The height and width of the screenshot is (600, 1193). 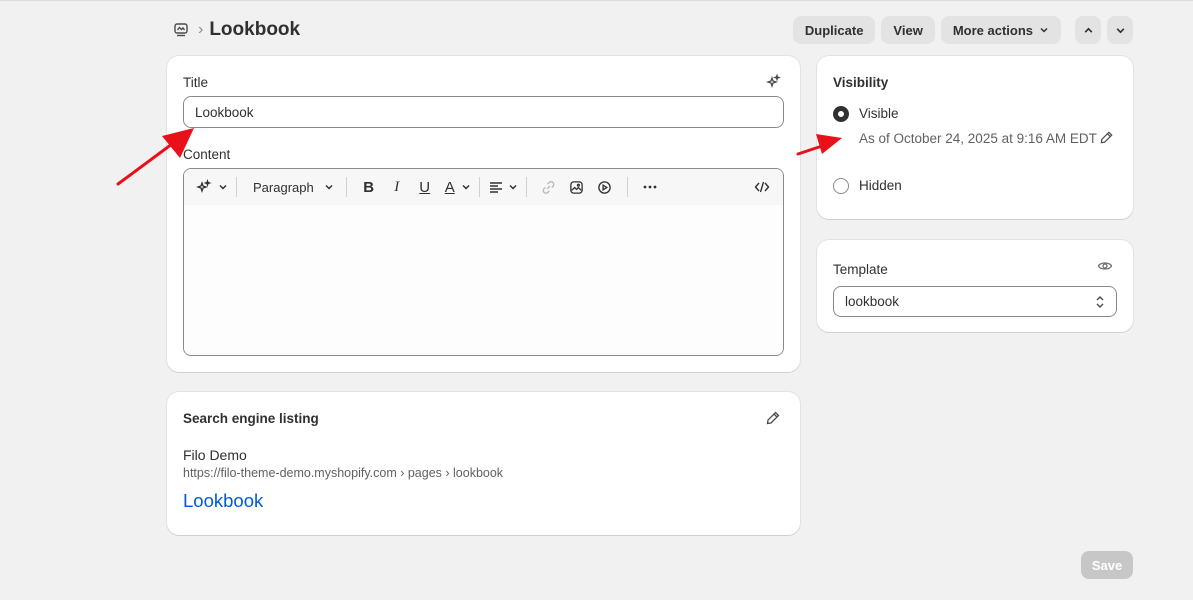 I want to click on play-circle-icon, so click(x=604, y=187).